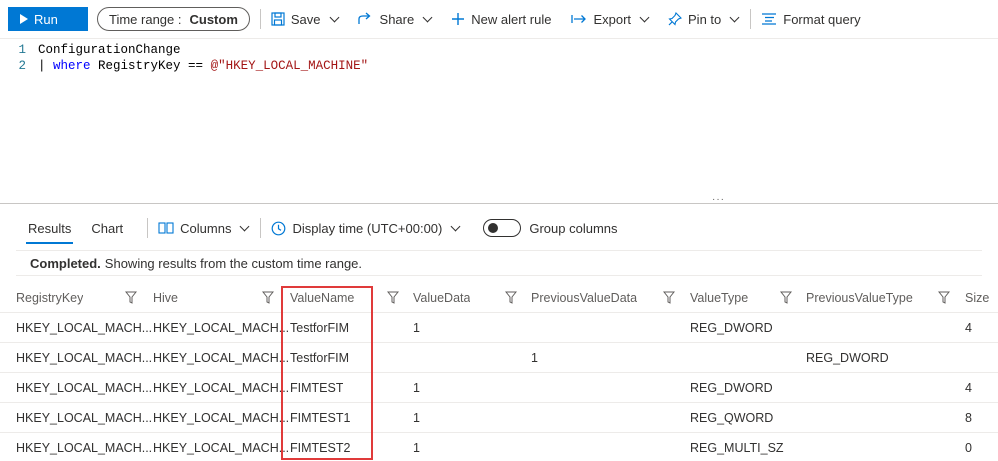 The width and height of the screenshot is (998, 461). I want to click on save-button: Save, so click(305, 19).